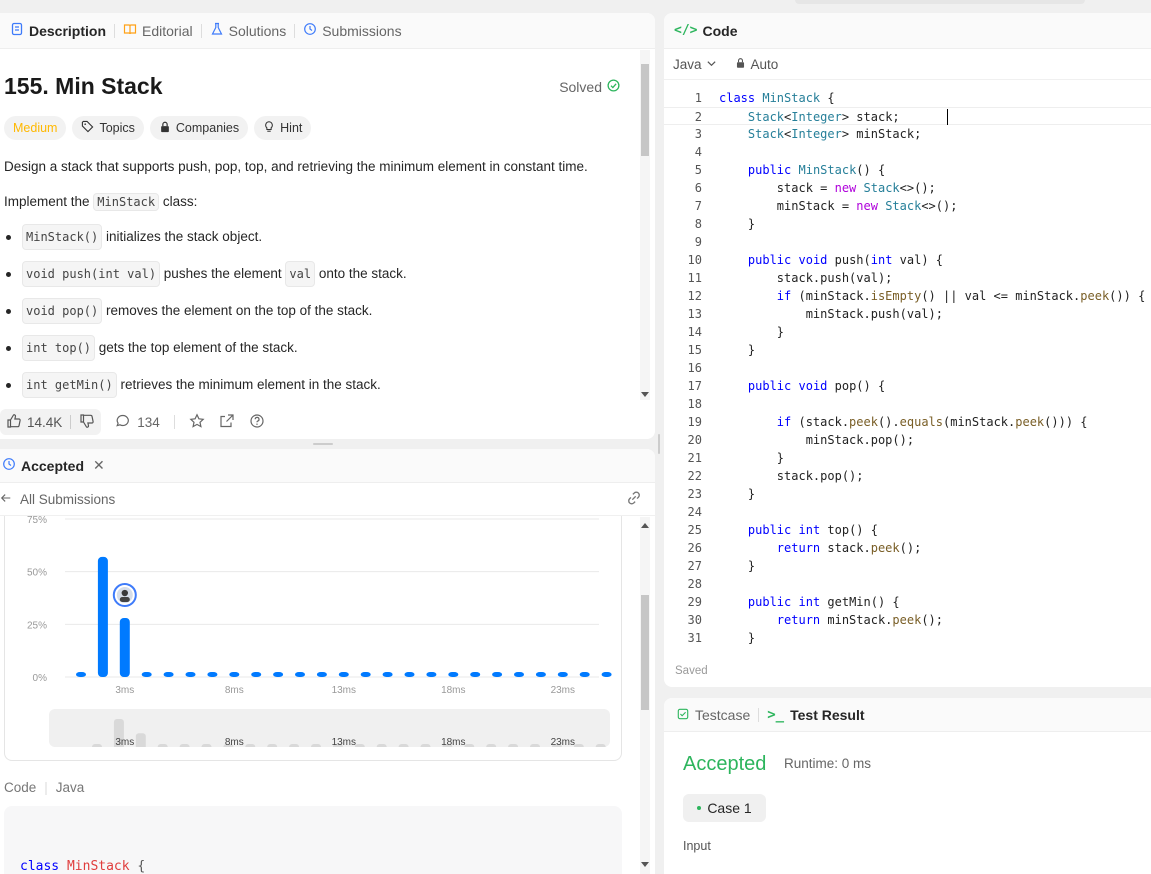  Describe the element at coordinates (698, 188) in the screenshot. I see `line-number: 6` at that location.